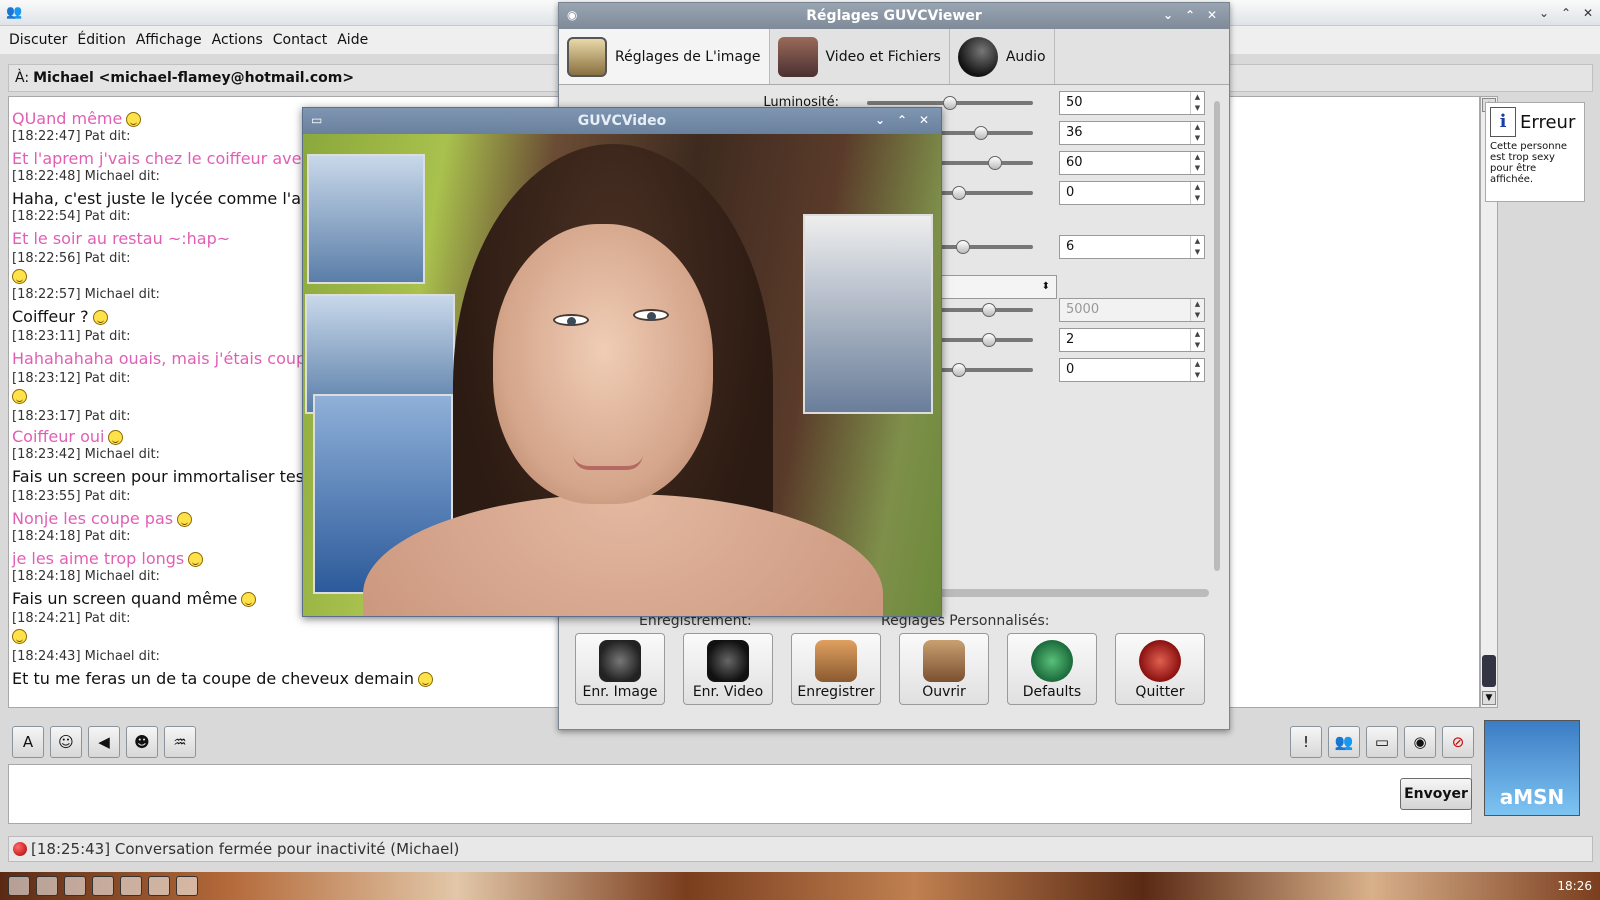 The image size is (1600, 900). What do you see at coordinates (66, 742) in the screenshot?
I see `smiley-icon: ☺` at bounding box center [66, 742].